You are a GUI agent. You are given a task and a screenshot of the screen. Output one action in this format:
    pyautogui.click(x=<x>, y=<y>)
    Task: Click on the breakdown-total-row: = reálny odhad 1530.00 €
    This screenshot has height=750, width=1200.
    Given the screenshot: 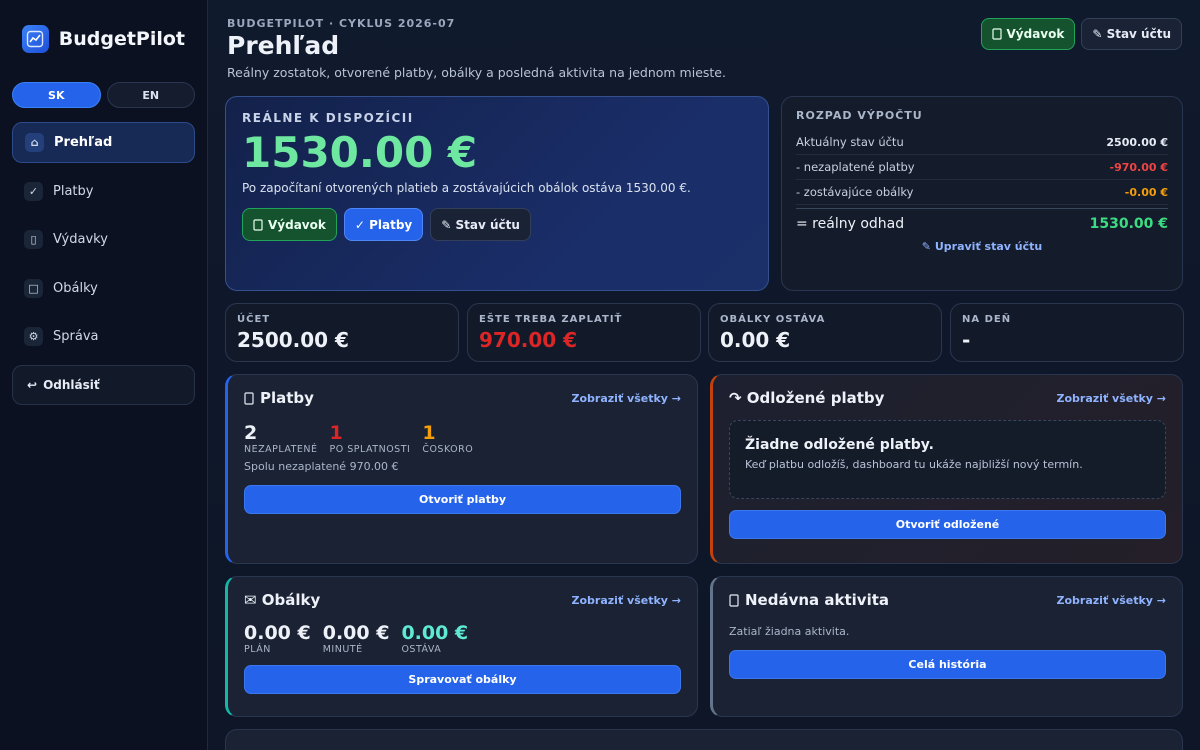 What is the action you would take?
    pyautogui.click(x=982, y=223)
    